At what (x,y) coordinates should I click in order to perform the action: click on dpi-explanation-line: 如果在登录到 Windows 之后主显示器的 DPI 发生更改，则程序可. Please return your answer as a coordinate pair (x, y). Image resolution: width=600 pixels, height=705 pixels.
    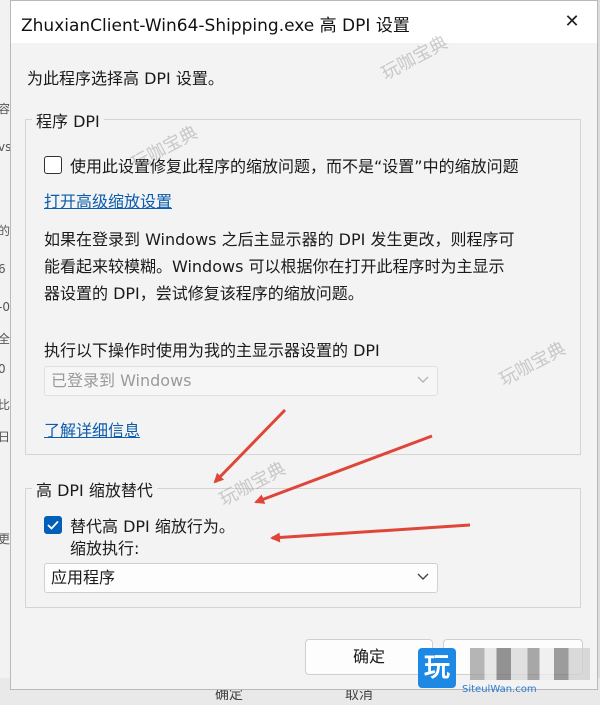
    Looking at the image, I should click on (279, 239).